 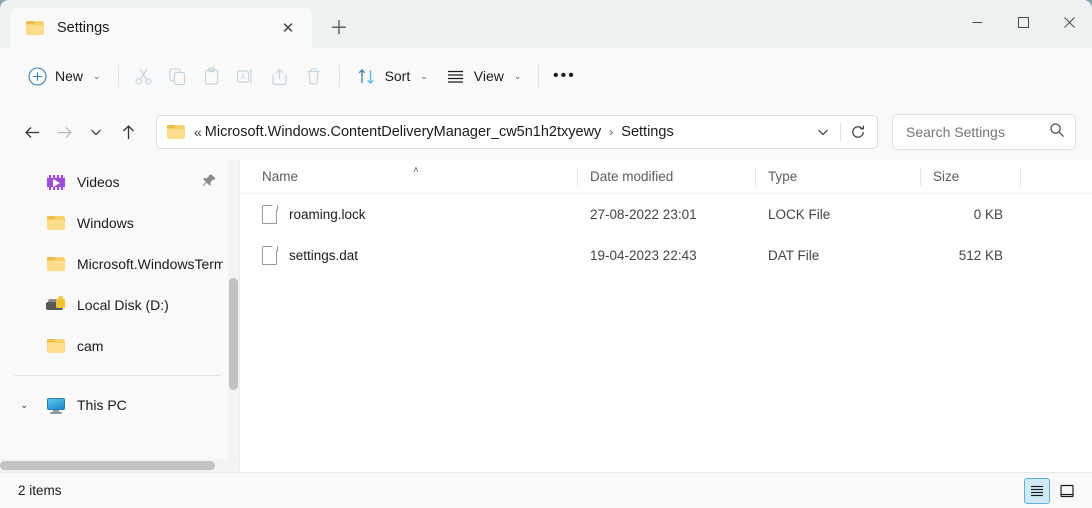 What do you see at coordinates (233, 334) in the screenshot?
I see `navigation-scrollbar-thumb` at bounding box center [233, 334].